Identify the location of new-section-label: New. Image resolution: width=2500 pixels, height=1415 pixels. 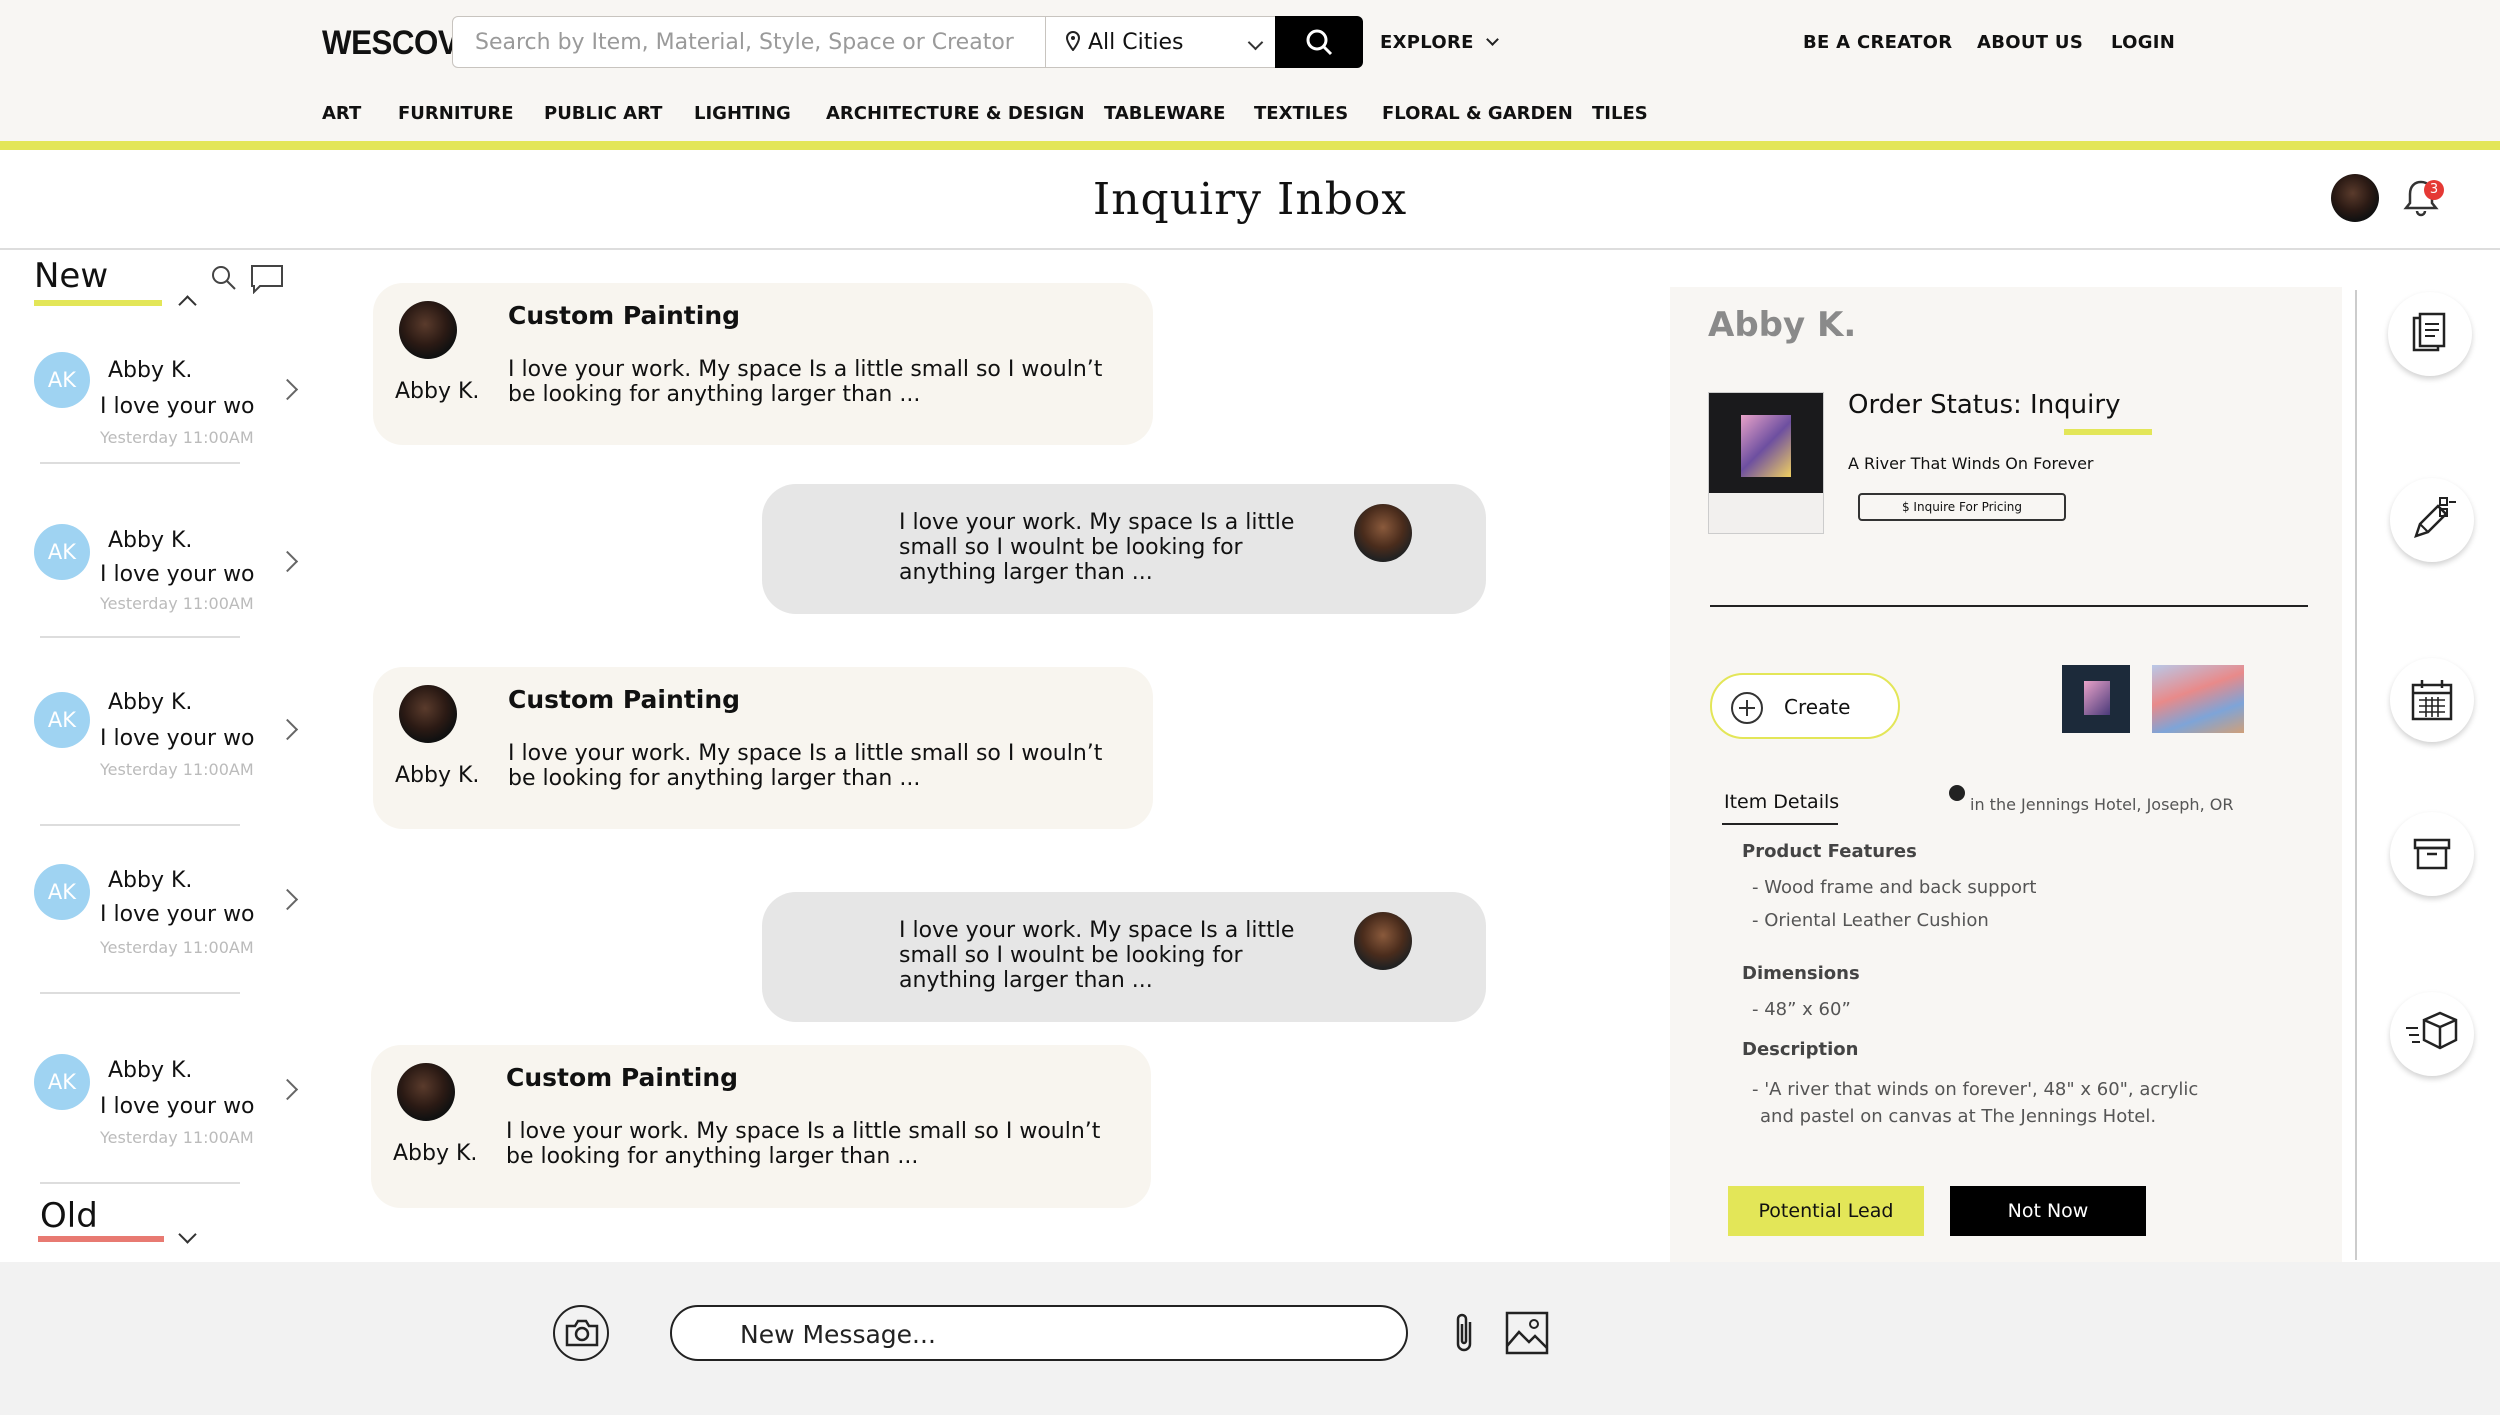
(71, 276).